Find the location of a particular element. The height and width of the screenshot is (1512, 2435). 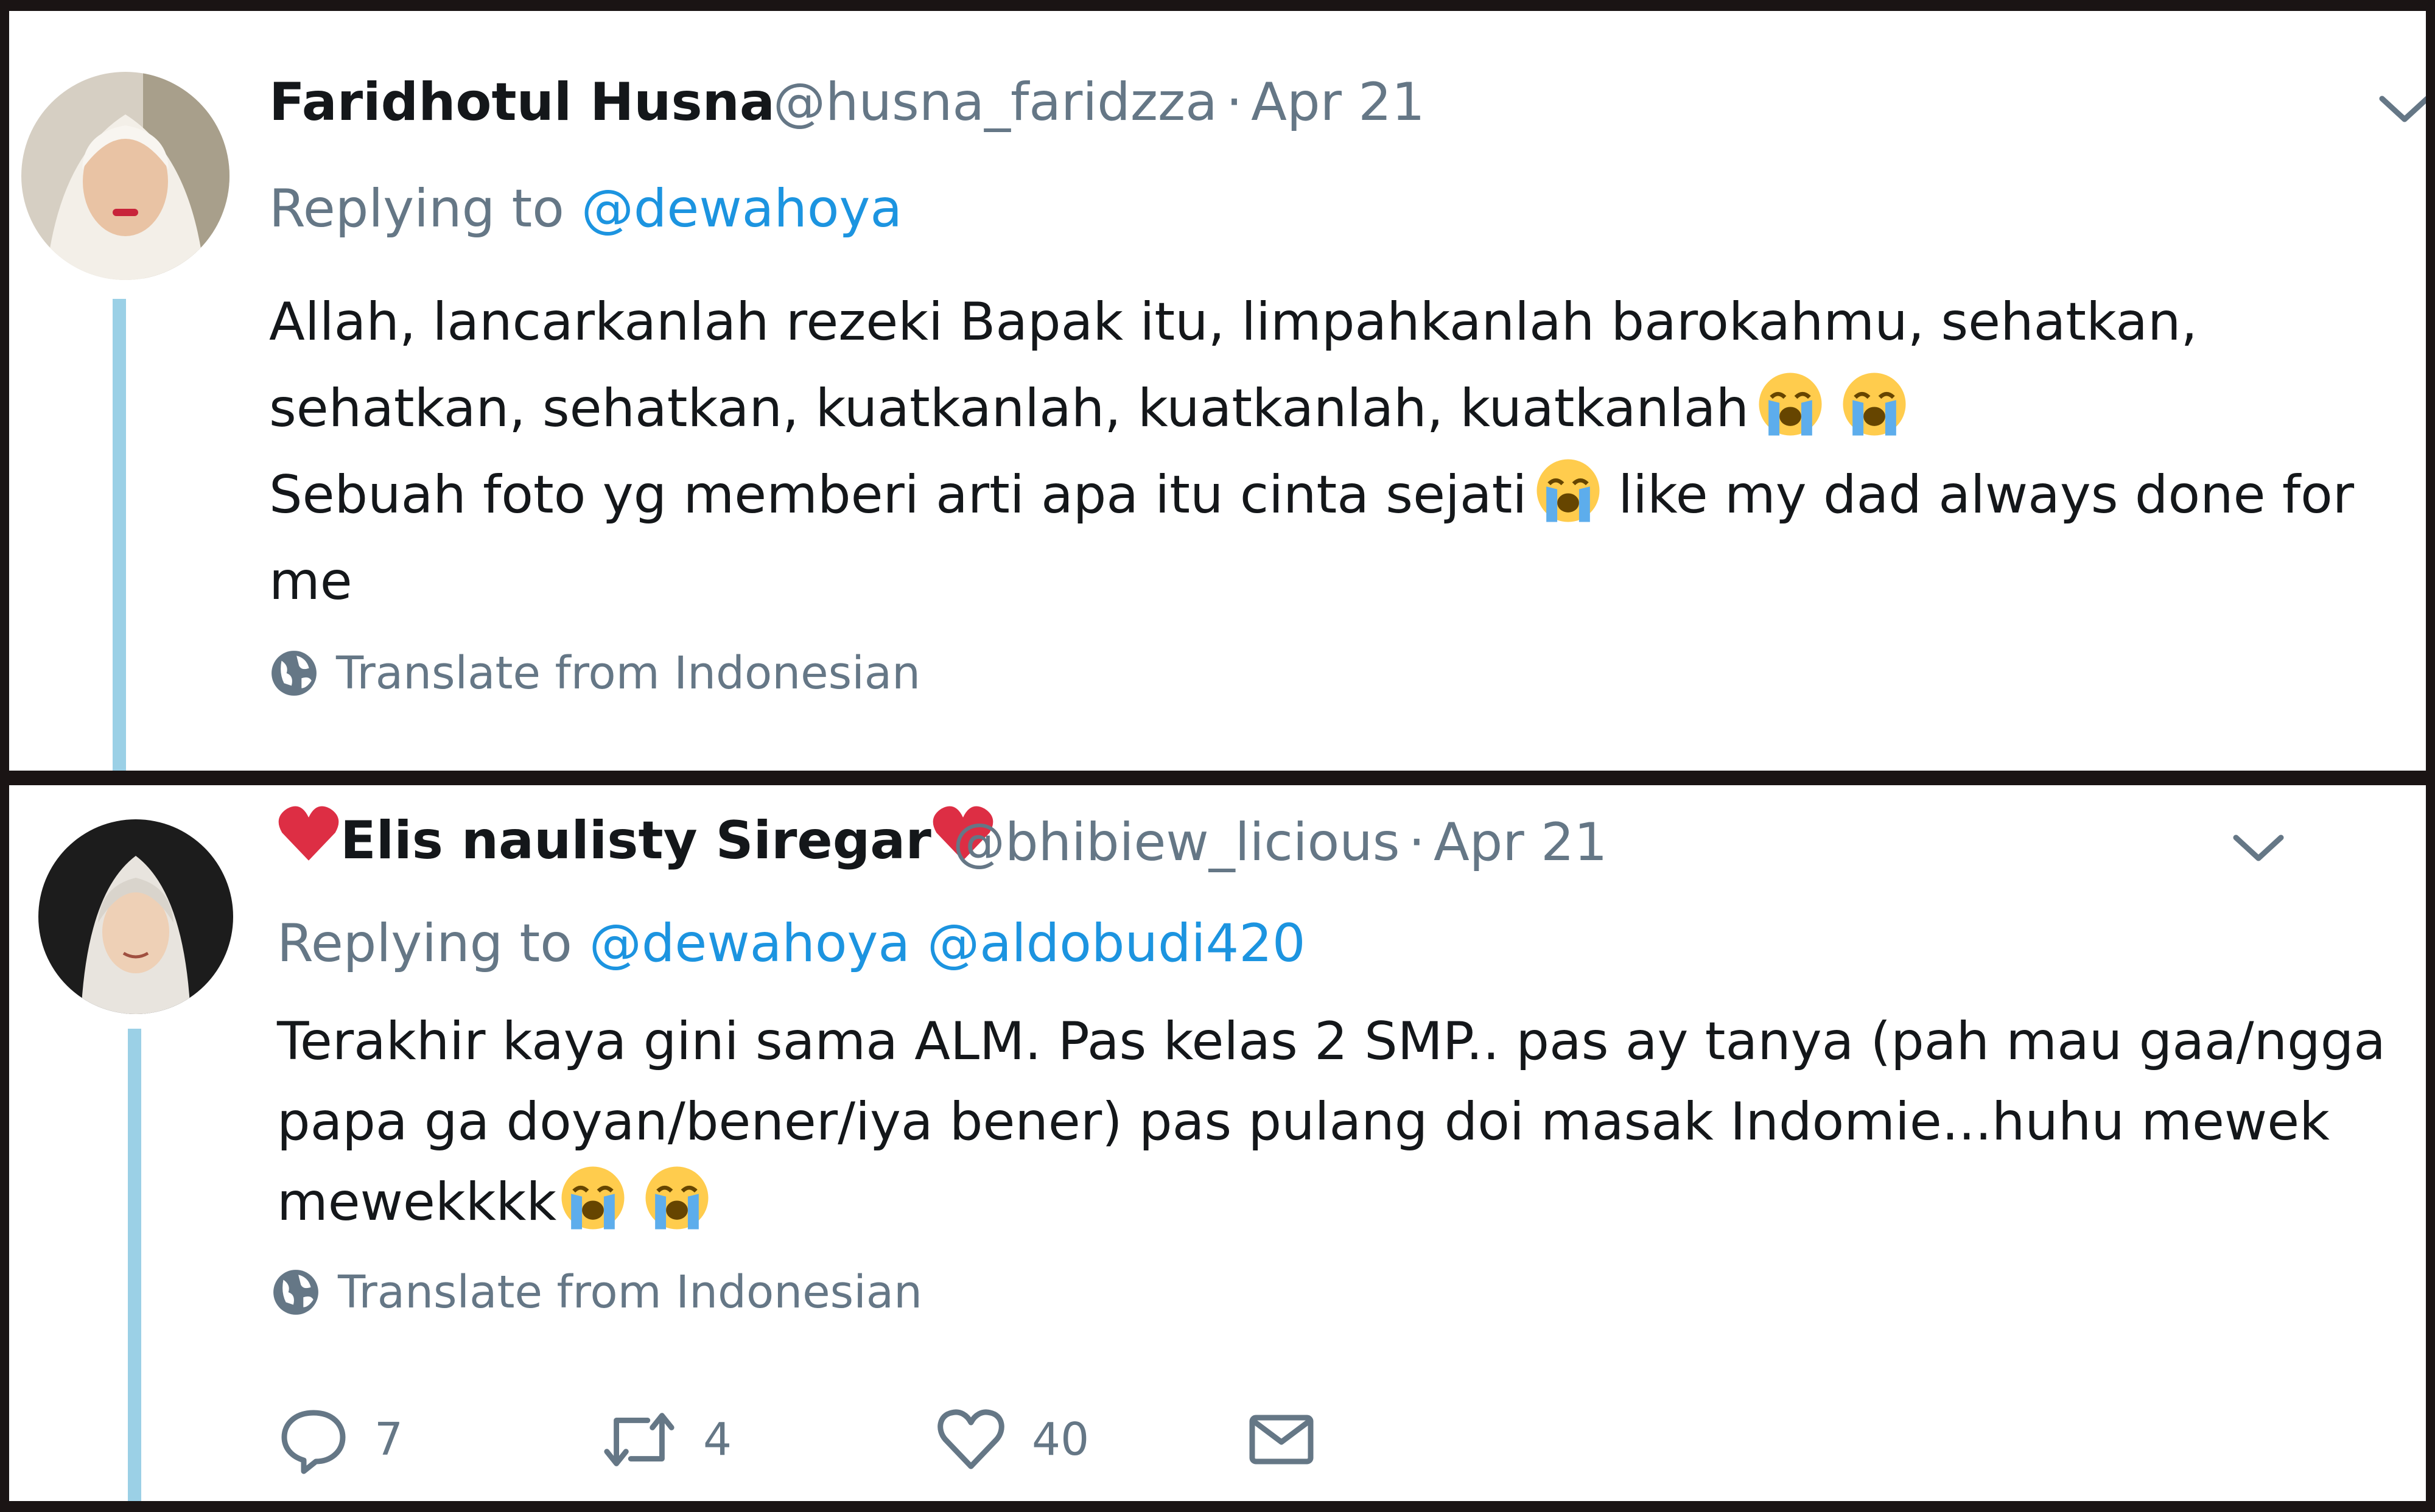

display-name: Elis naulisty Siregar is located at coordinates (636, 837).